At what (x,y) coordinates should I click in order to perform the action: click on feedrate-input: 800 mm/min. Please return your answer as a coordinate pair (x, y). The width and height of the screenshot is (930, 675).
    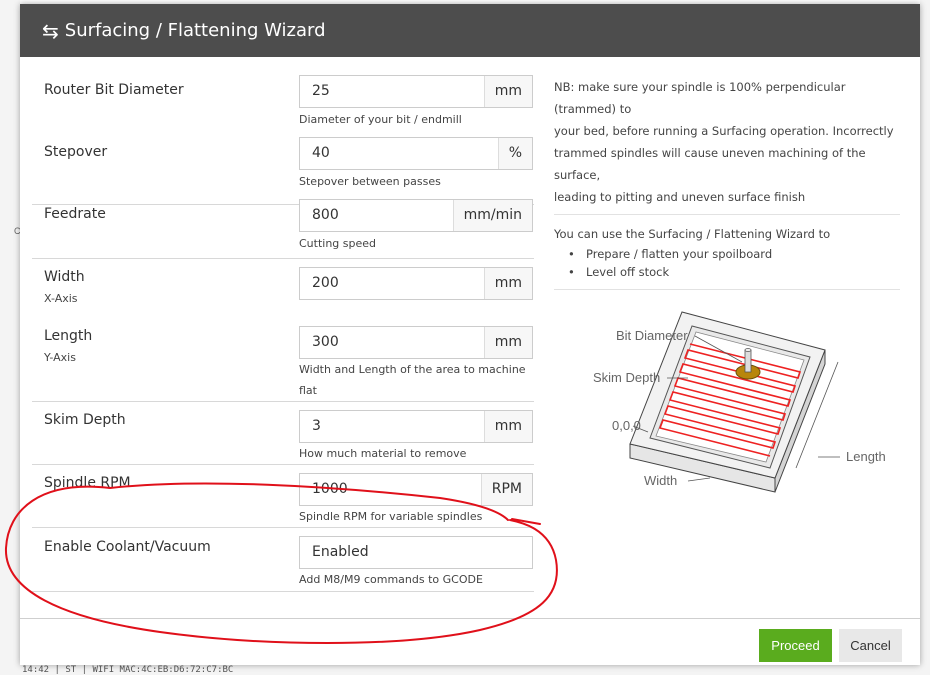
    Looking at the image, I should click on (416, 215).